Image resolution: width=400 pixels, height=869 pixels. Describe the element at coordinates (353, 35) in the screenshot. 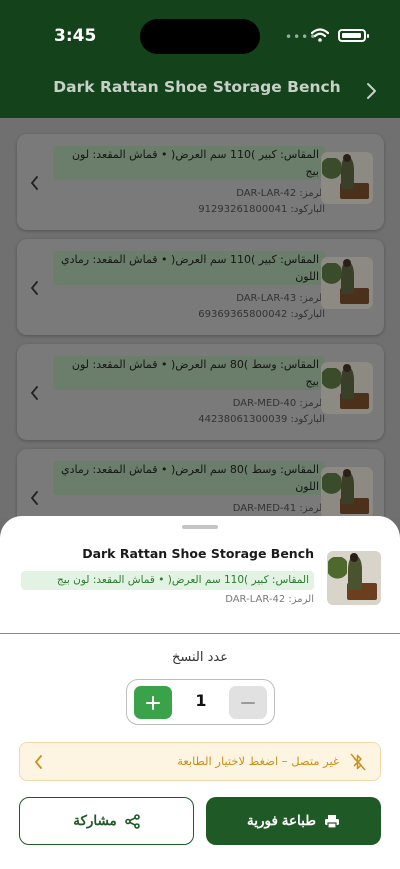

I see `battery-icon` at that location.